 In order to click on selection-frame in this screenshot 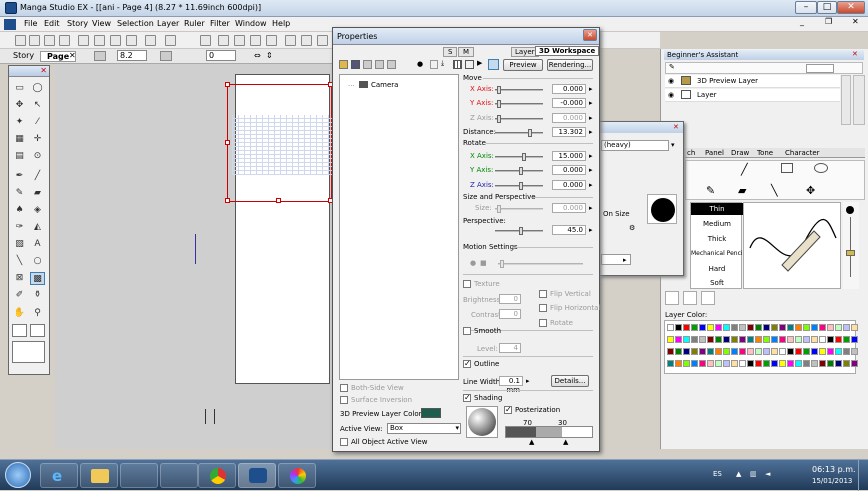, I will do `click(279, 142)`.